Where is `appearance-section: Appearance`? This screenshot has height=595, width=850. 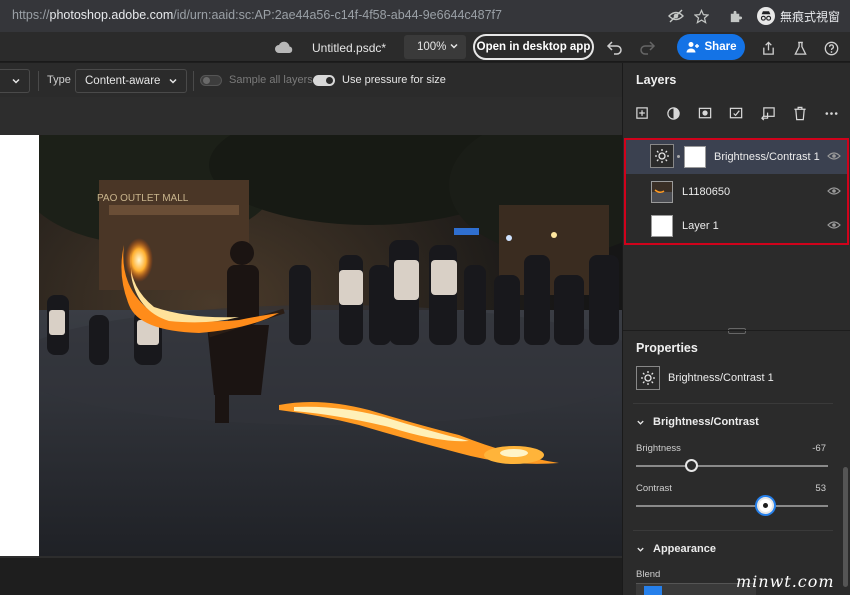 appearance-section: Appearance is located at coordinates (676, 549).